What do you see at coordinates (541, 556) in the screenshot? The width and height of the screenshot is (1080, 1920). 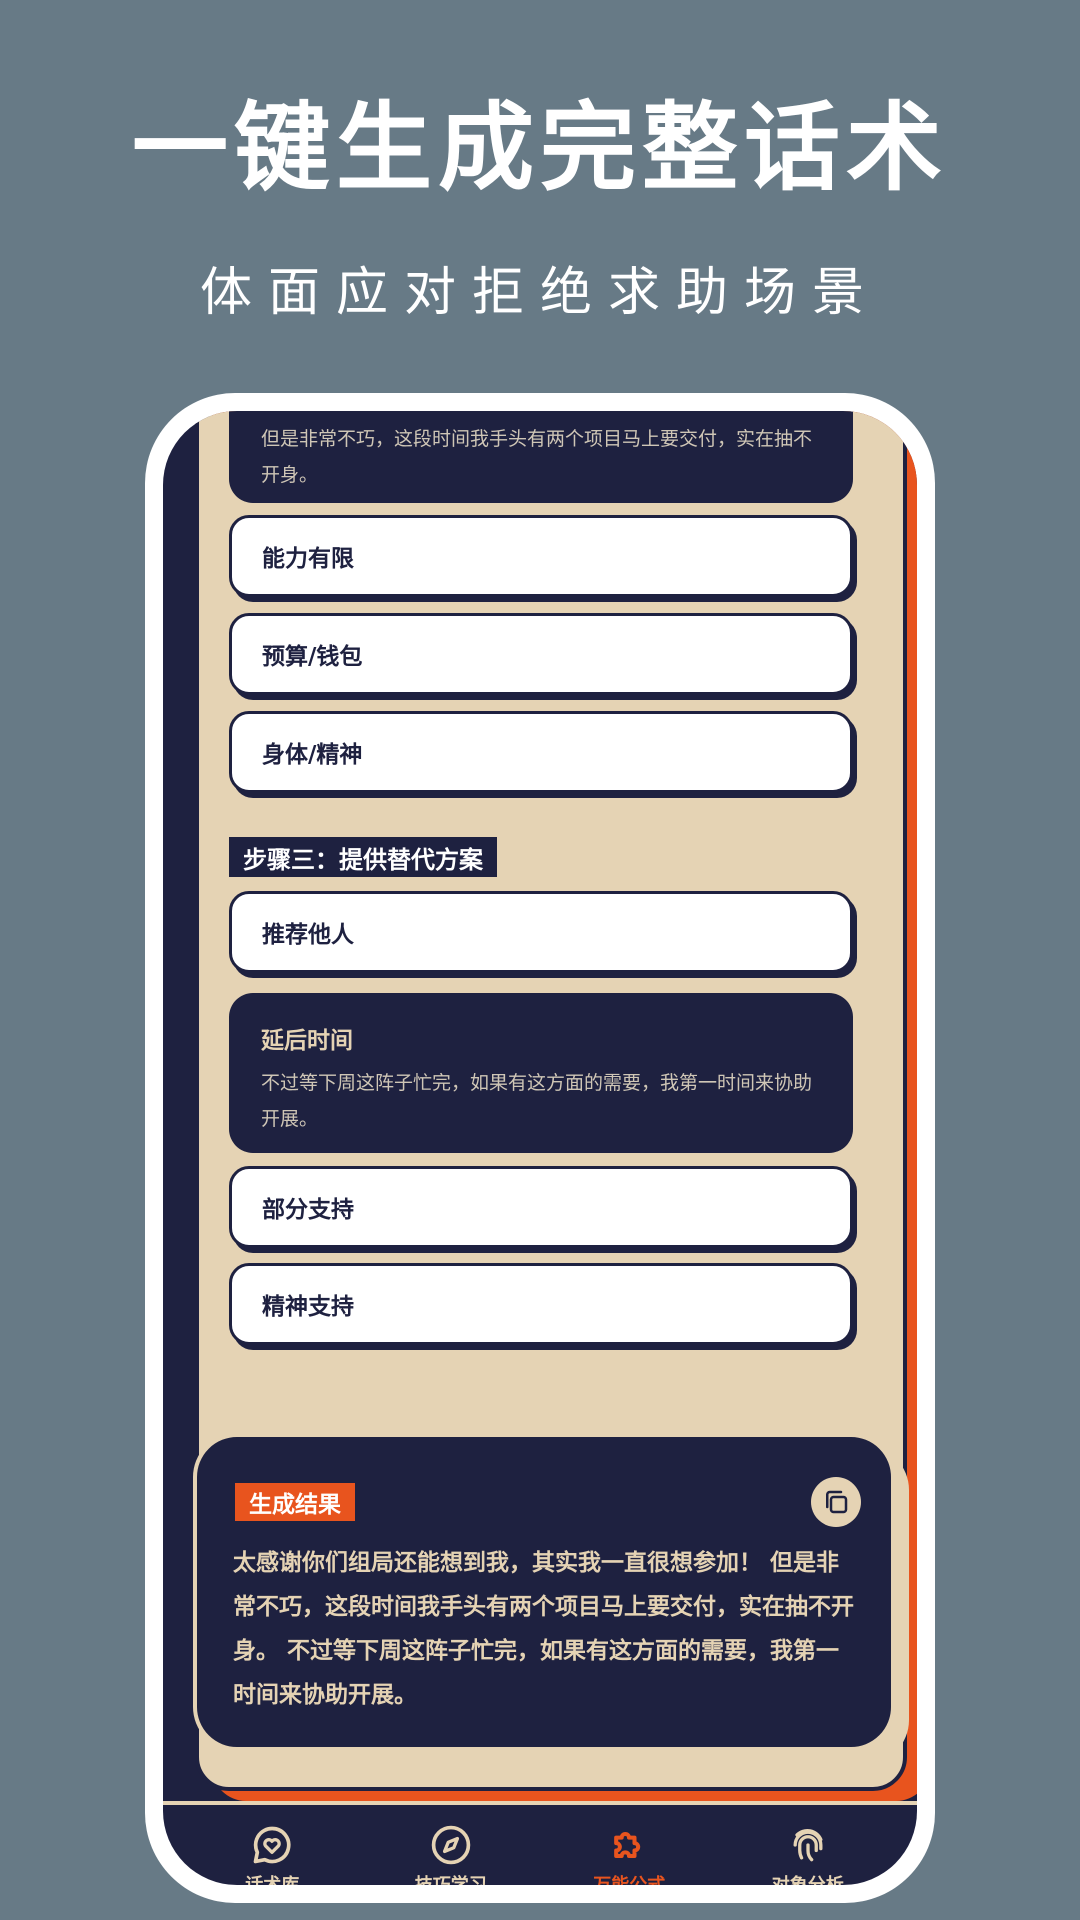 I see `option-ability-limited: 能力有限` at bounding box center [541, 556].